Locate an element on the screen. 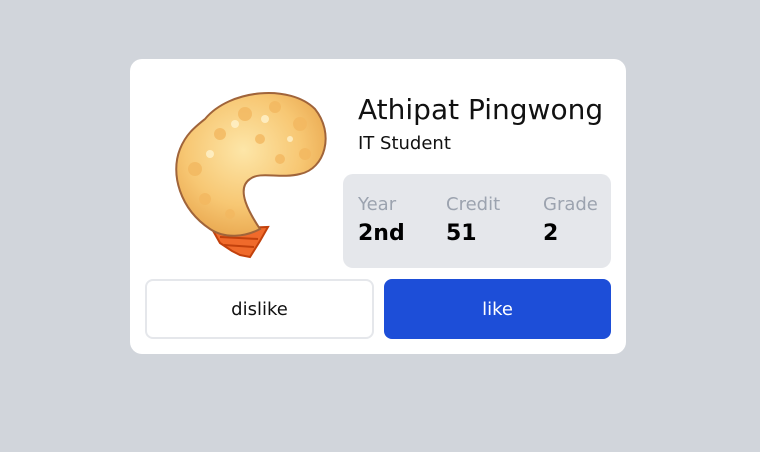  stat-label: Credit is located at coordinates (473, 204).